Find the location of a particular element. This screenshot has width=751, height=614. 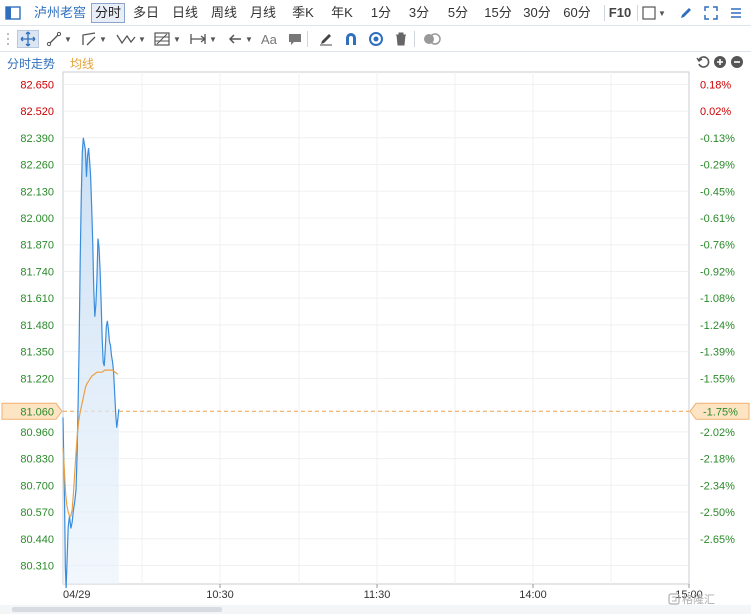

reference-price-label: 81.060 is located at coordinates (37, 412).